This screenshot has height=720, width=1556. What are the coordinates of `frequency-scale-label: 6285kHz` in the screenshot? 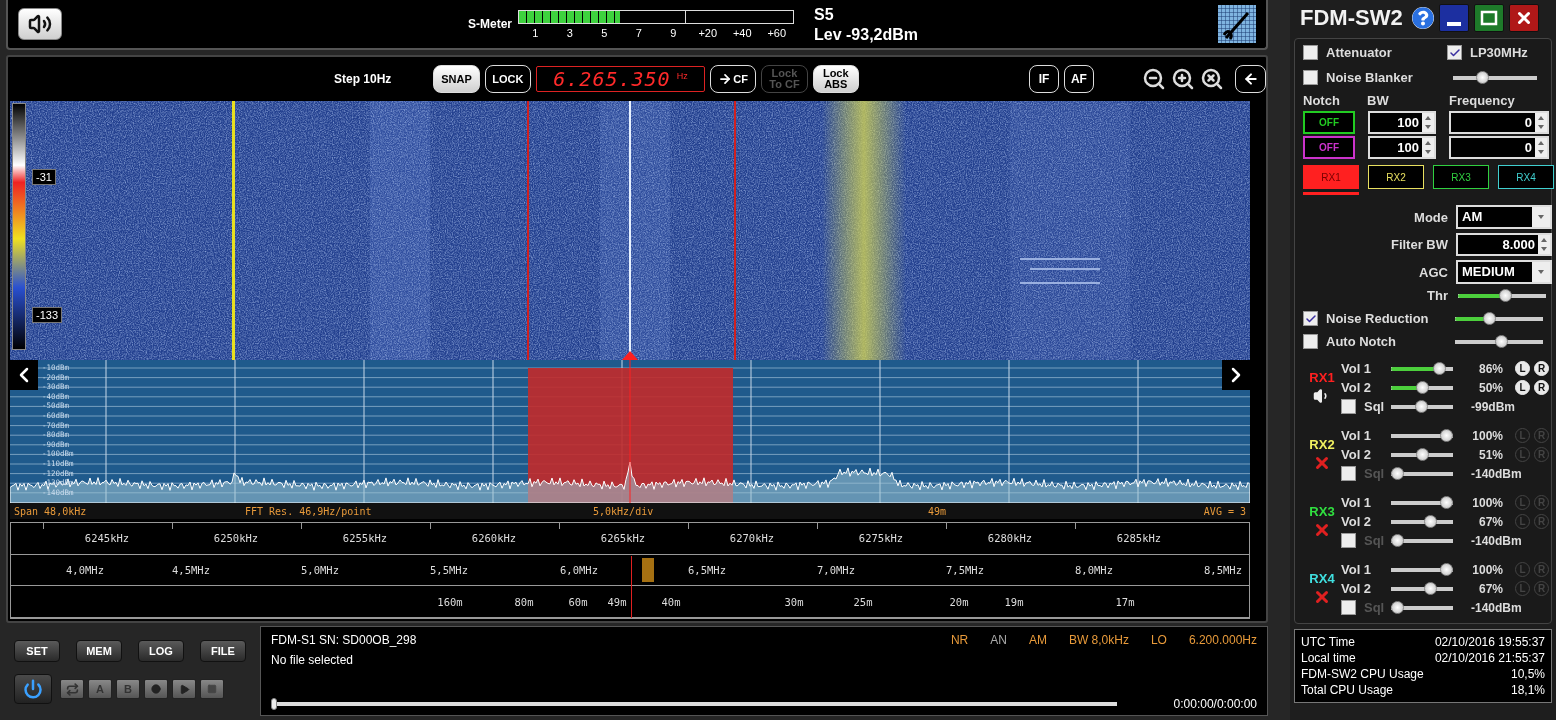 It's located at (1139, 538).